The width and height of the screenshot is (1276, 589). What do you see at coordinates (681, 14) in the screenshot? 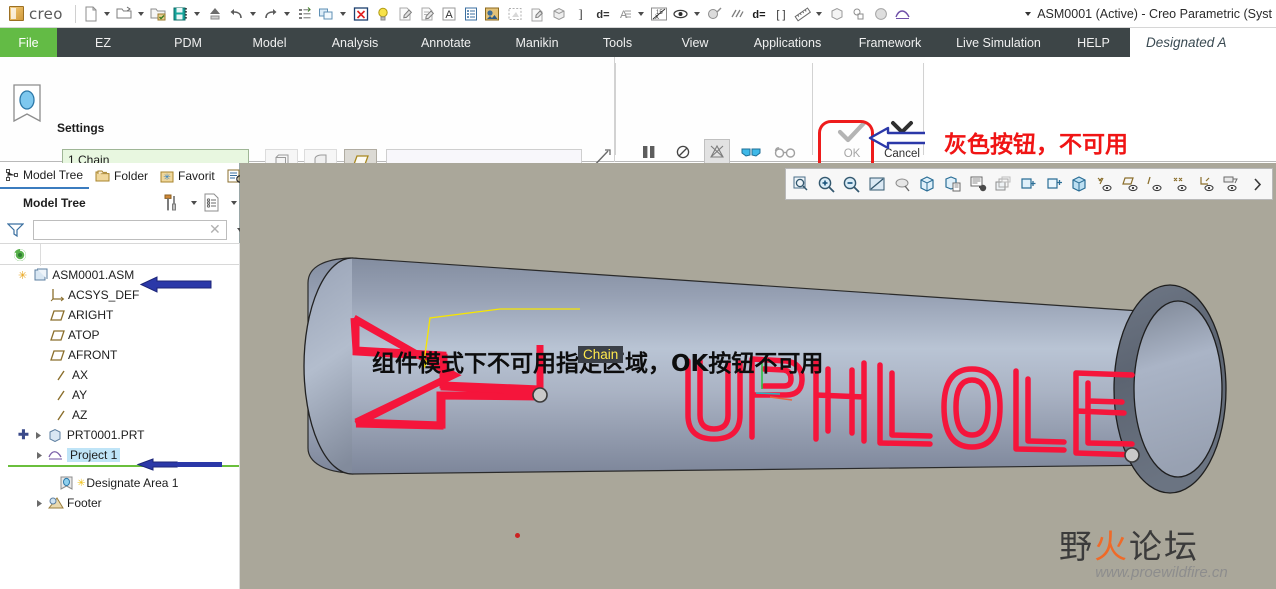
I see `eye-icon` at bounding box center [681, 14].